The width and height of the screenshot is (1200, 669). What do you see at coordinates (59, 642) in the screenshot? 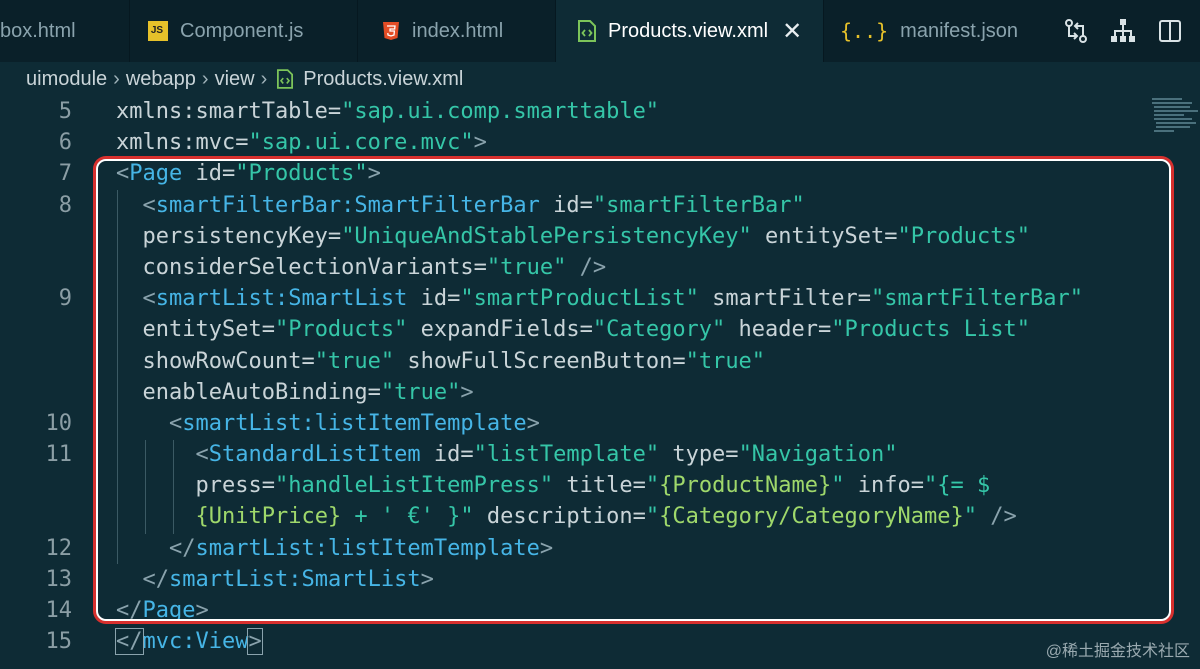
I see `line-number: 15` at bounding box center [59, 642].